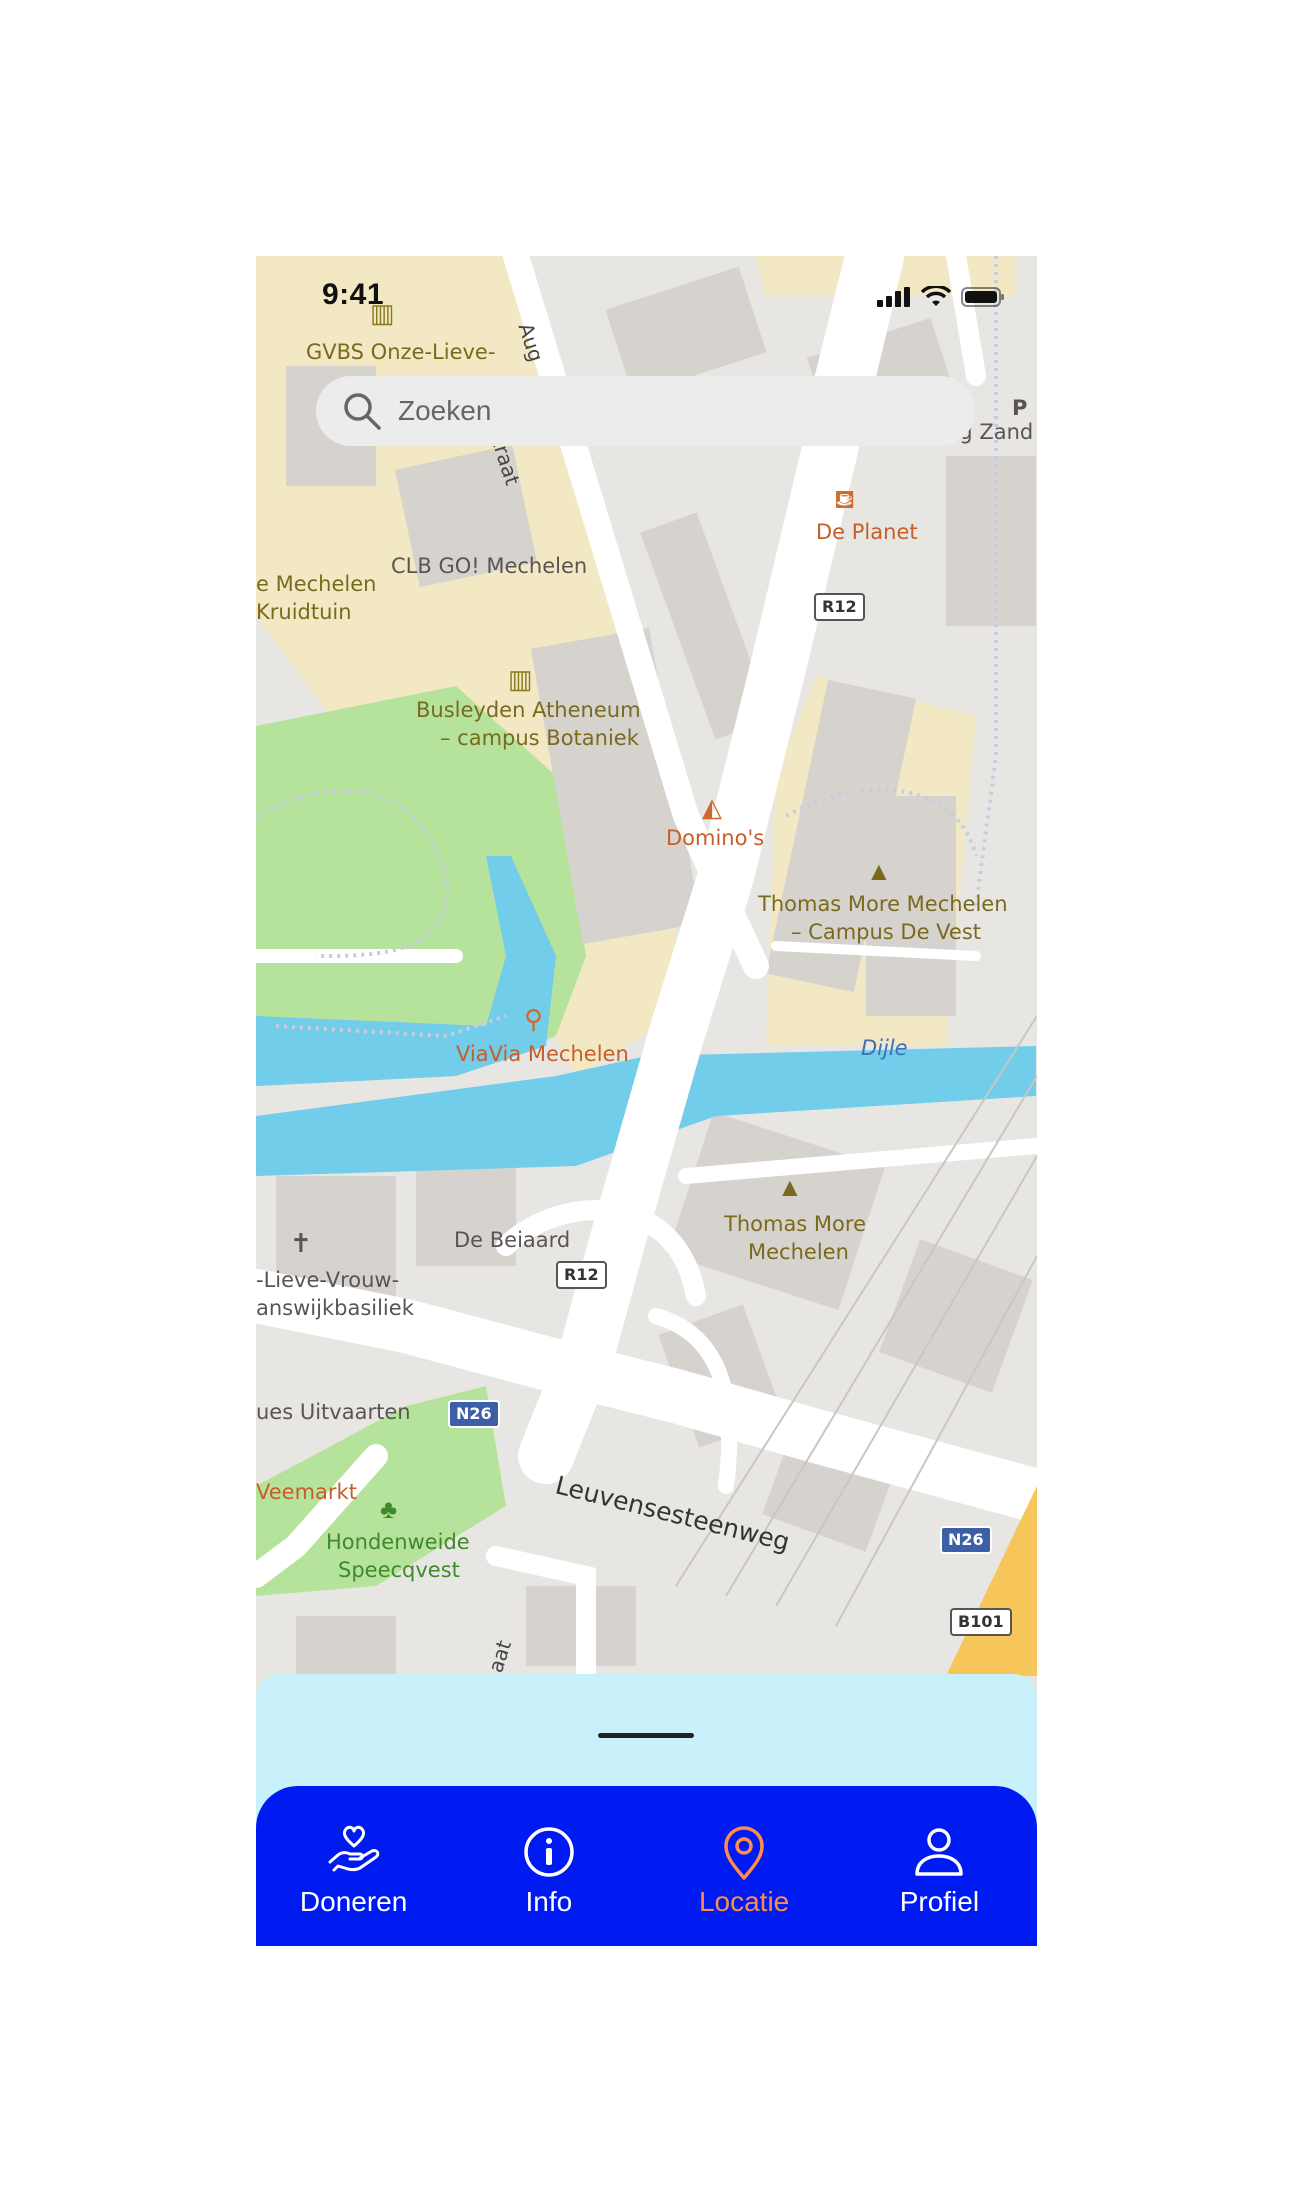  What do you see at coordinates (362, 411) in the screenshot?
I see `search-icon` at bounding box center [362, 411].